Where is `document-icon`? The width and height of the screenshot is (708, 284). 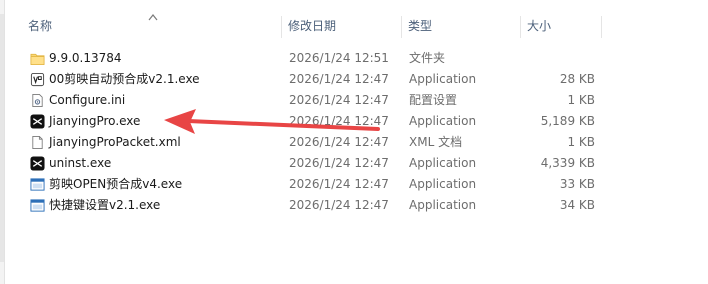
document-icon is located at coordinates (37, 142).